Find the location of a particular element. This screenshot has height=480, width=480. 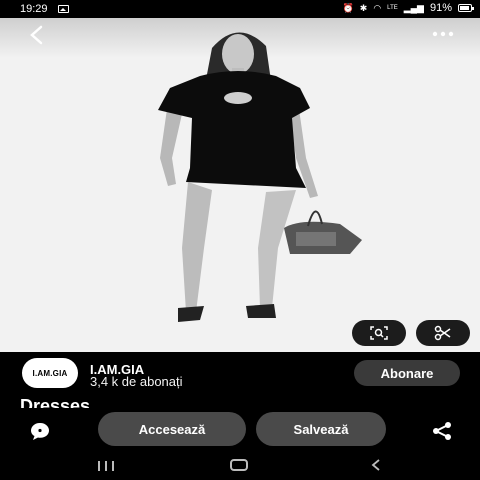

visual-search-button is located at coordinates (379, 333).